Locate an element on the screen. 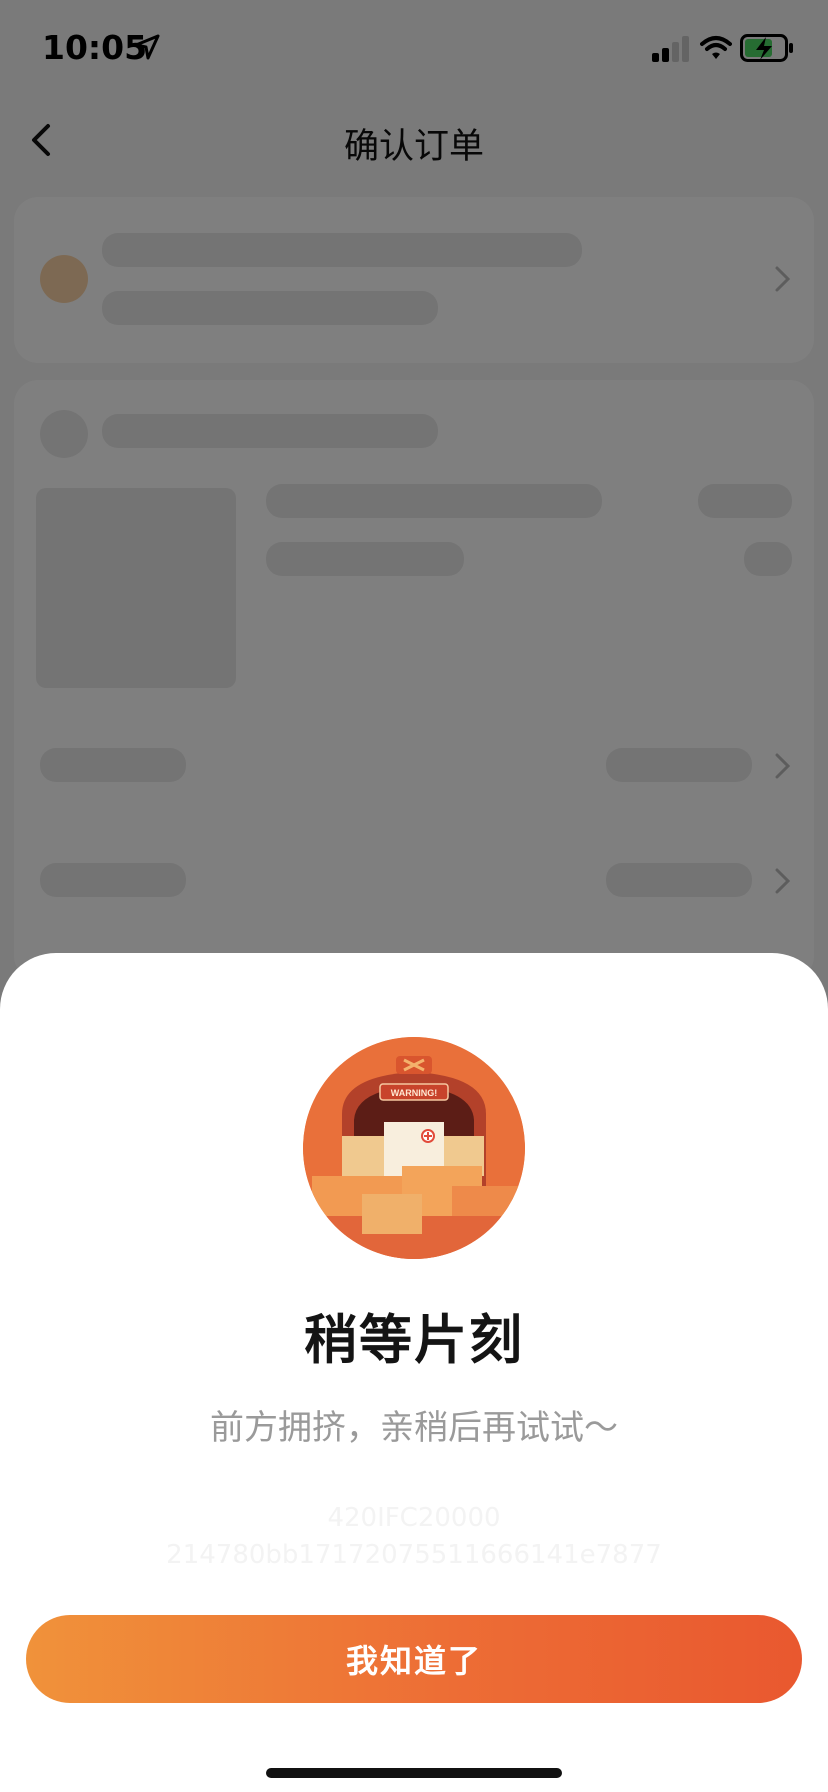  trace-id: 214780bb17172075511666141e7877 is located at coordinates (414, 1555).